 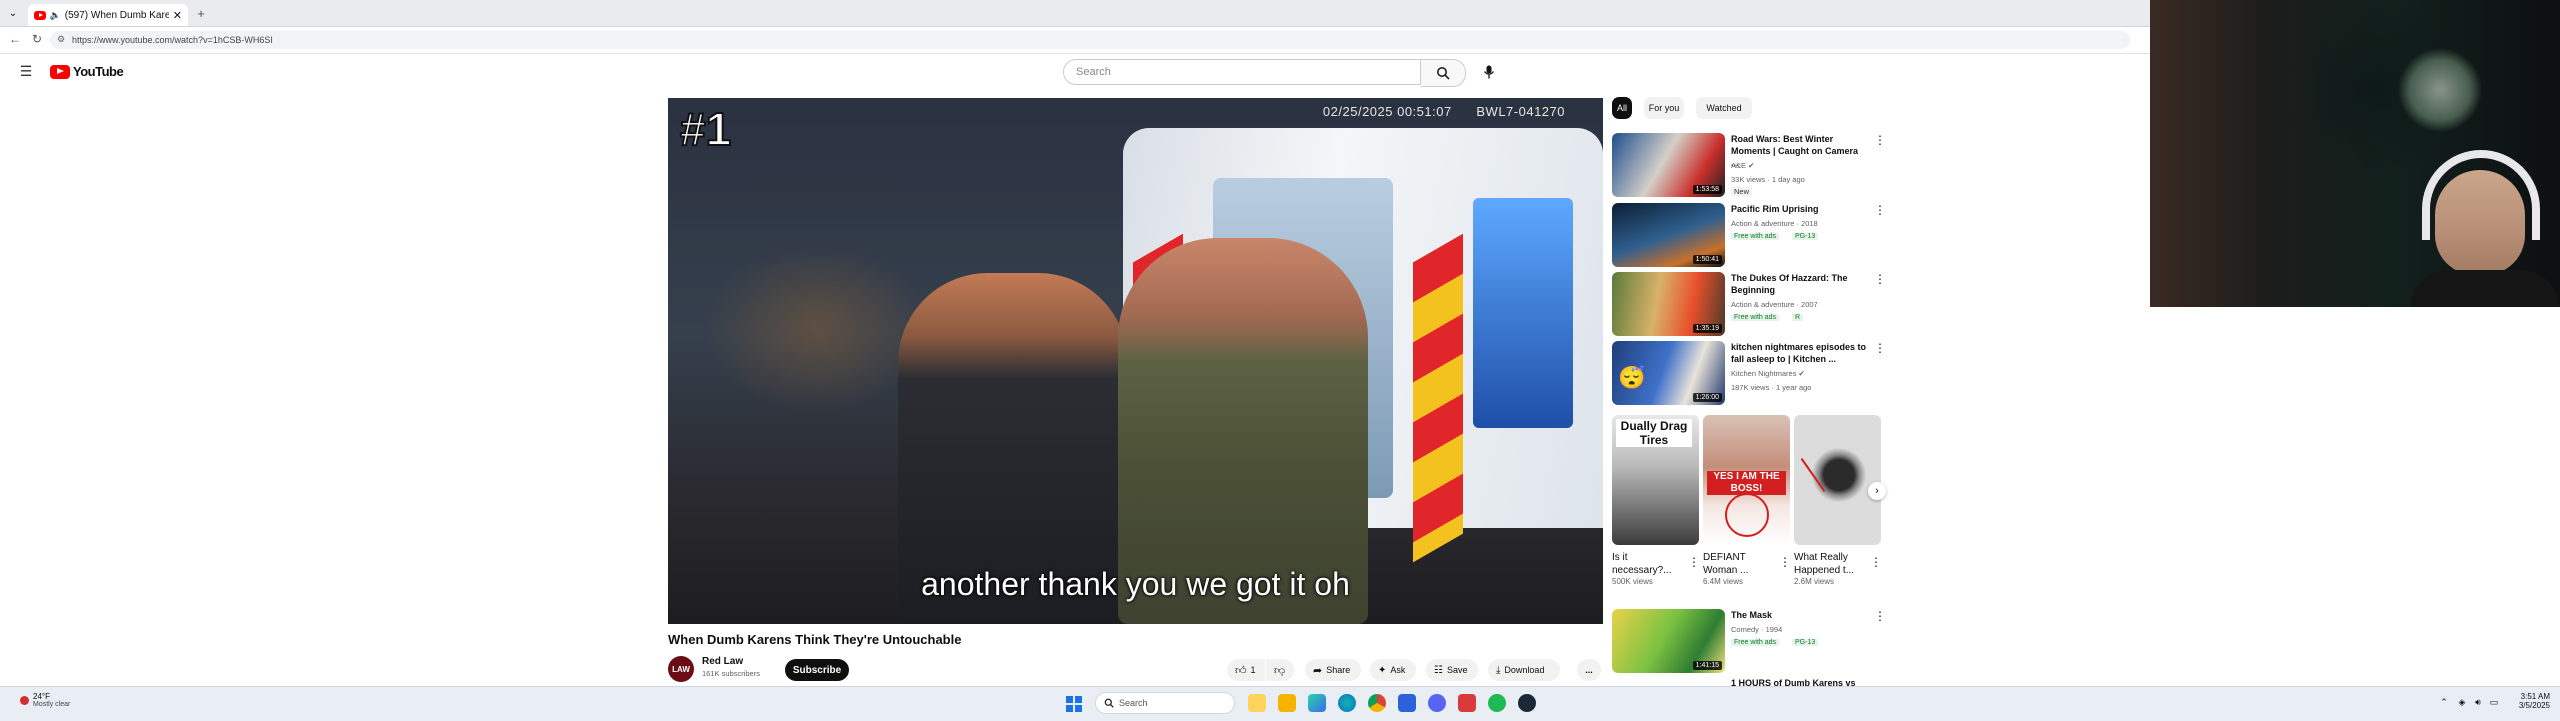 What do you see at coordinates (1246, 670) in the screenshot?
I see `like-button: 👍︎ 1` at bounding box center [1246, 670].